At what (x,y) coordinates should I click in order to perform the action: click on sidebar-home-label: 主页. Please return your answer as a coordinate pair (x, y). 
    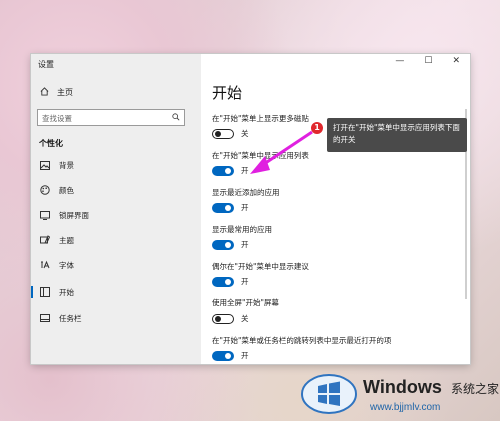
    Looking at the image, I should click on (65, 92).